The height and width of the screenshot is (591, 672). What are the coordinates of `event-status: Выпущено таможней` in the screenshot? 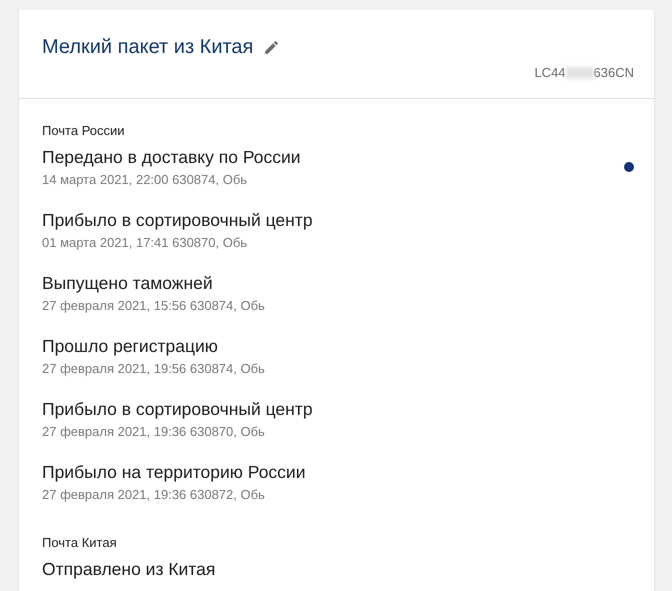 It's located at (128, 283).